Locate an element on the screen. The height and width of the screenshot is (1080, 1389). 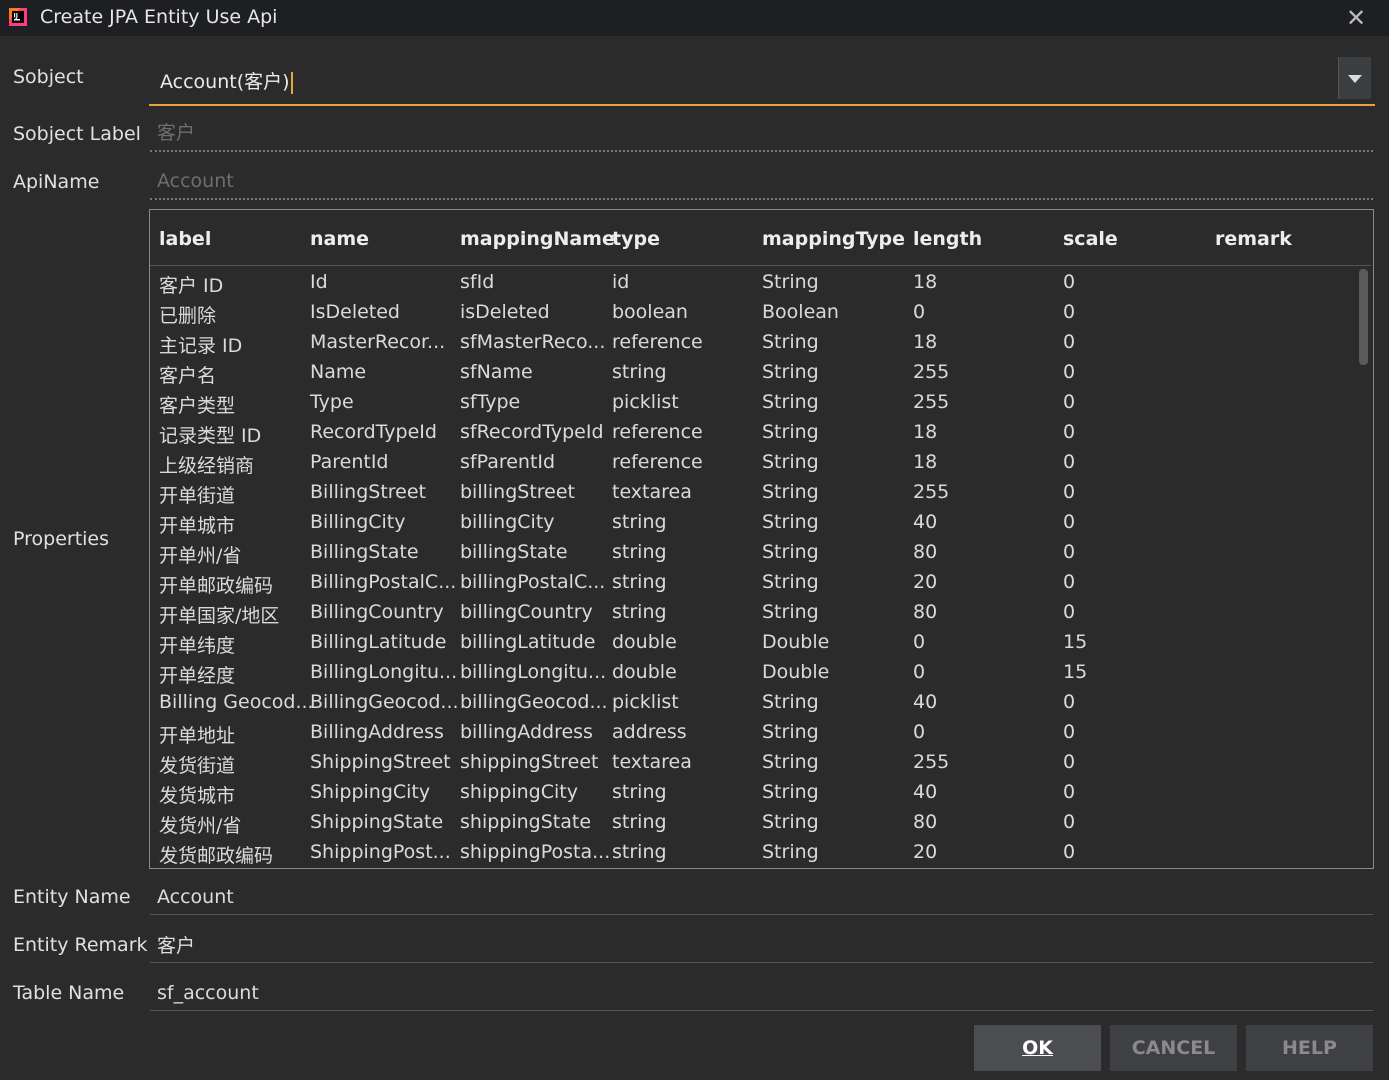
cell-mapping-name: sfParentId is located at coordinates (507, 462).